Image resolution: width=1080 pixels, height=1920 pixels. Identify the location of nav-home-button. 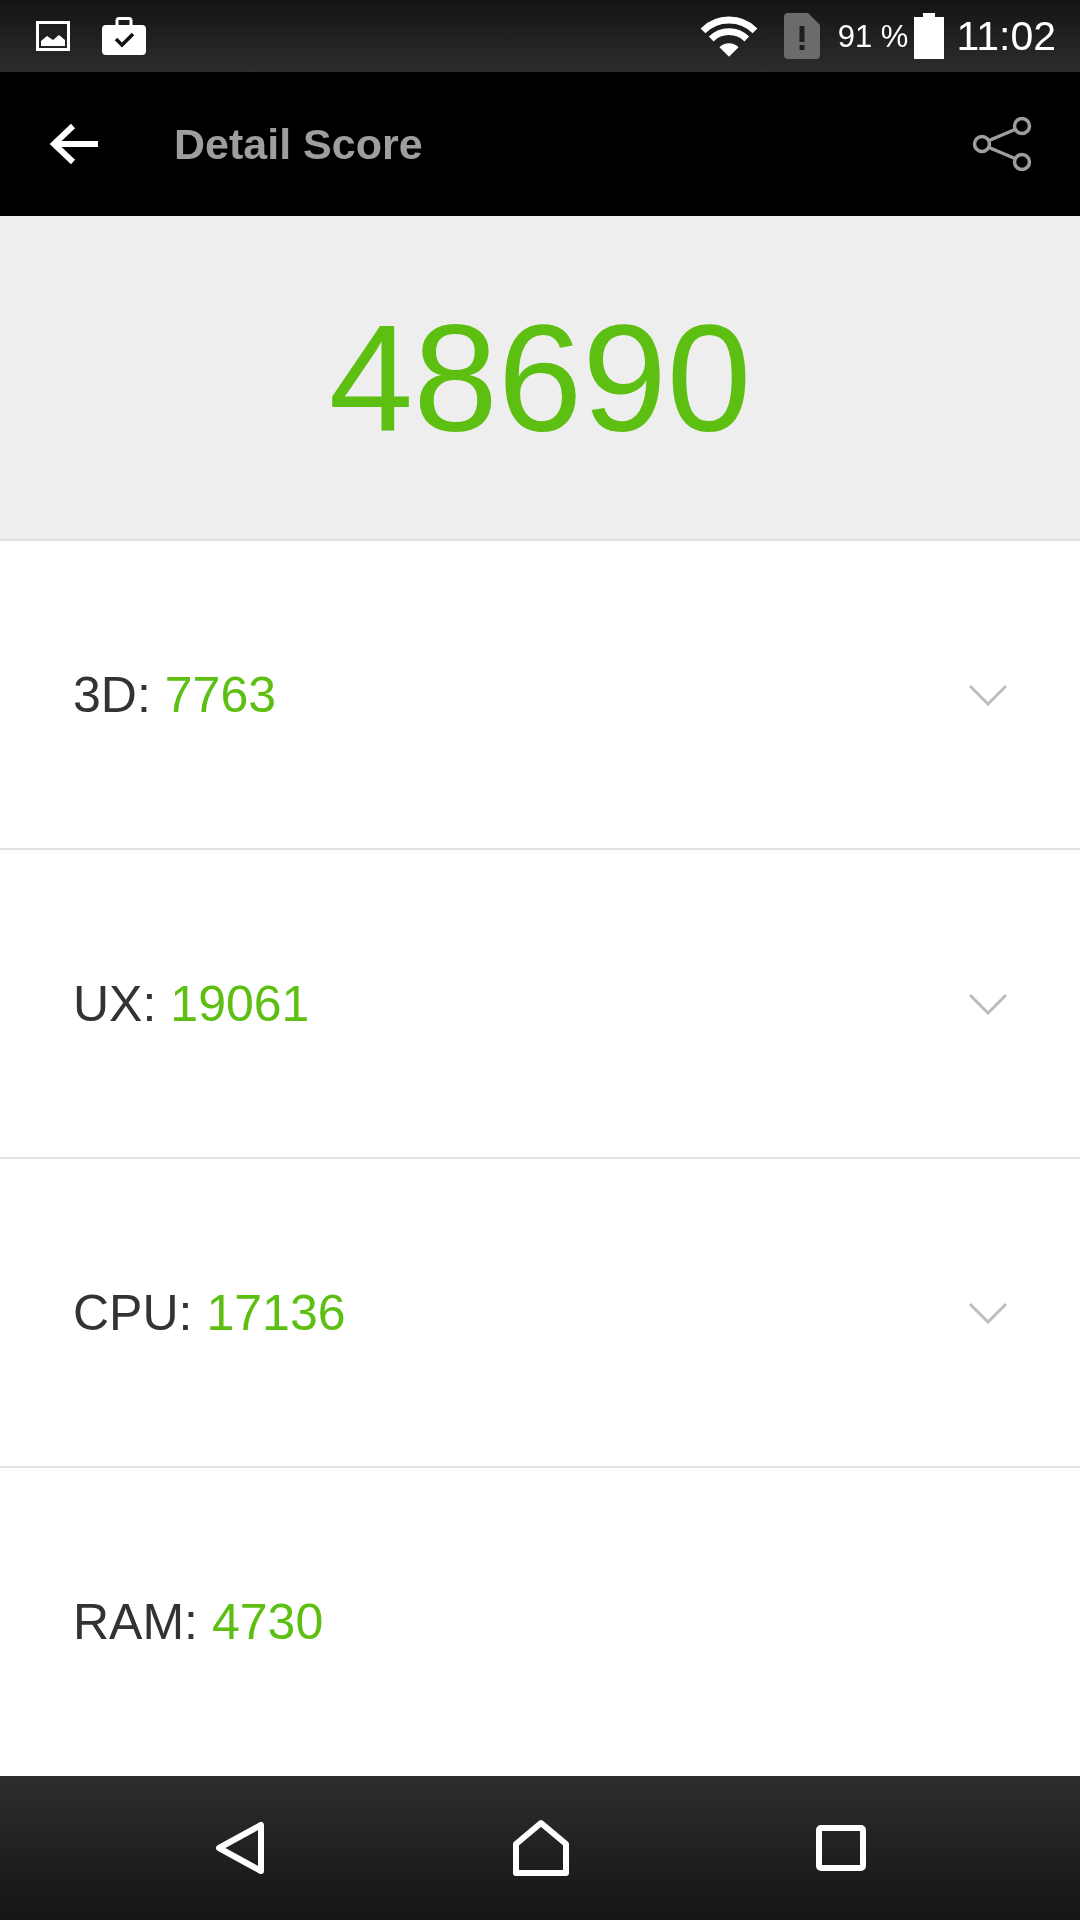
(541, 1848).